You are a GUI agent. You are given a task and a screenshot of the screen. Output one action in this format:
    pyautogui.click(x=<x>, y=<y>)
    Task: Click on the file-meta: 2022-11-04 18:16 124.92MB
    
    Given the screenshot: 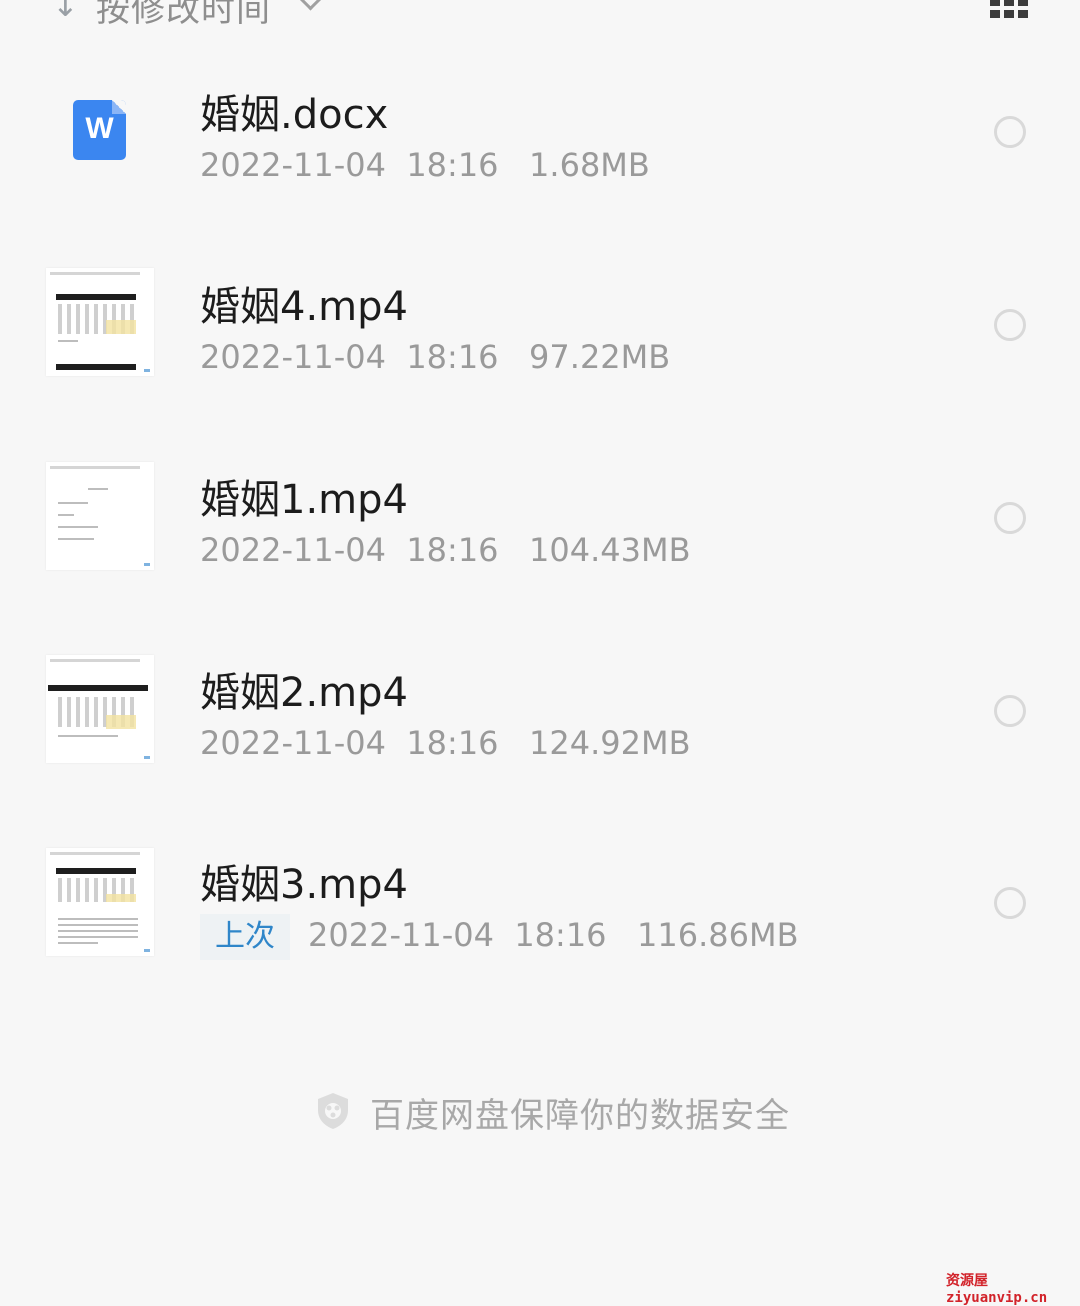 What is the action you would take?
    pyautogui.click(x=445, y=743)
    